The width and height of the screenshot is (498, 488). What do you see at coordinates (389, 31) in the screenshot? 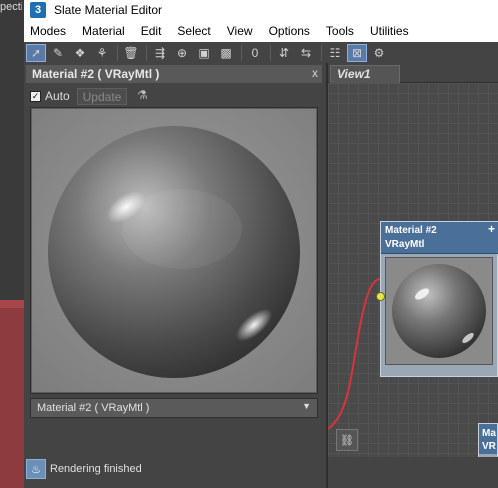
I see `menu-utilities: Utilities` at bounding box center [389, 31].